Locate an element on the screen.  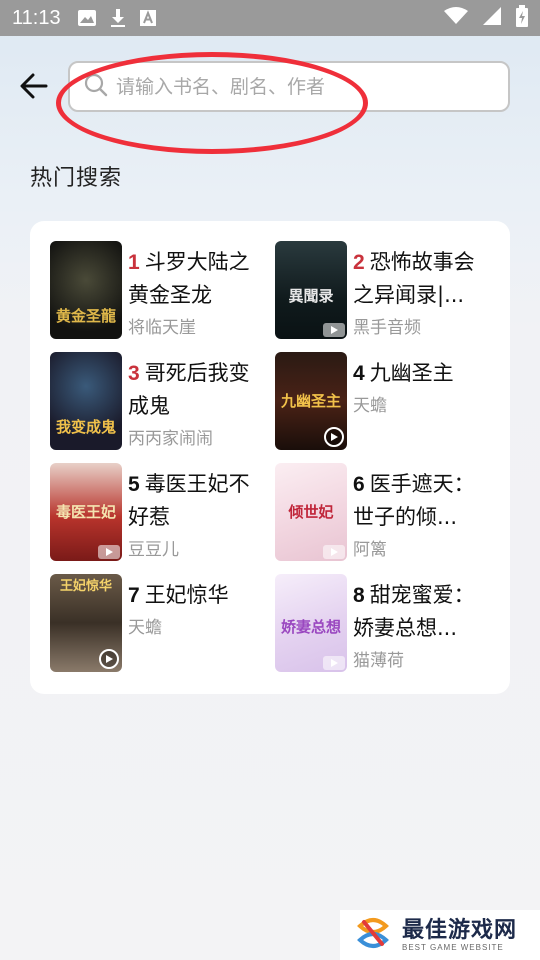
back-button is located at coordinates (34, 86).